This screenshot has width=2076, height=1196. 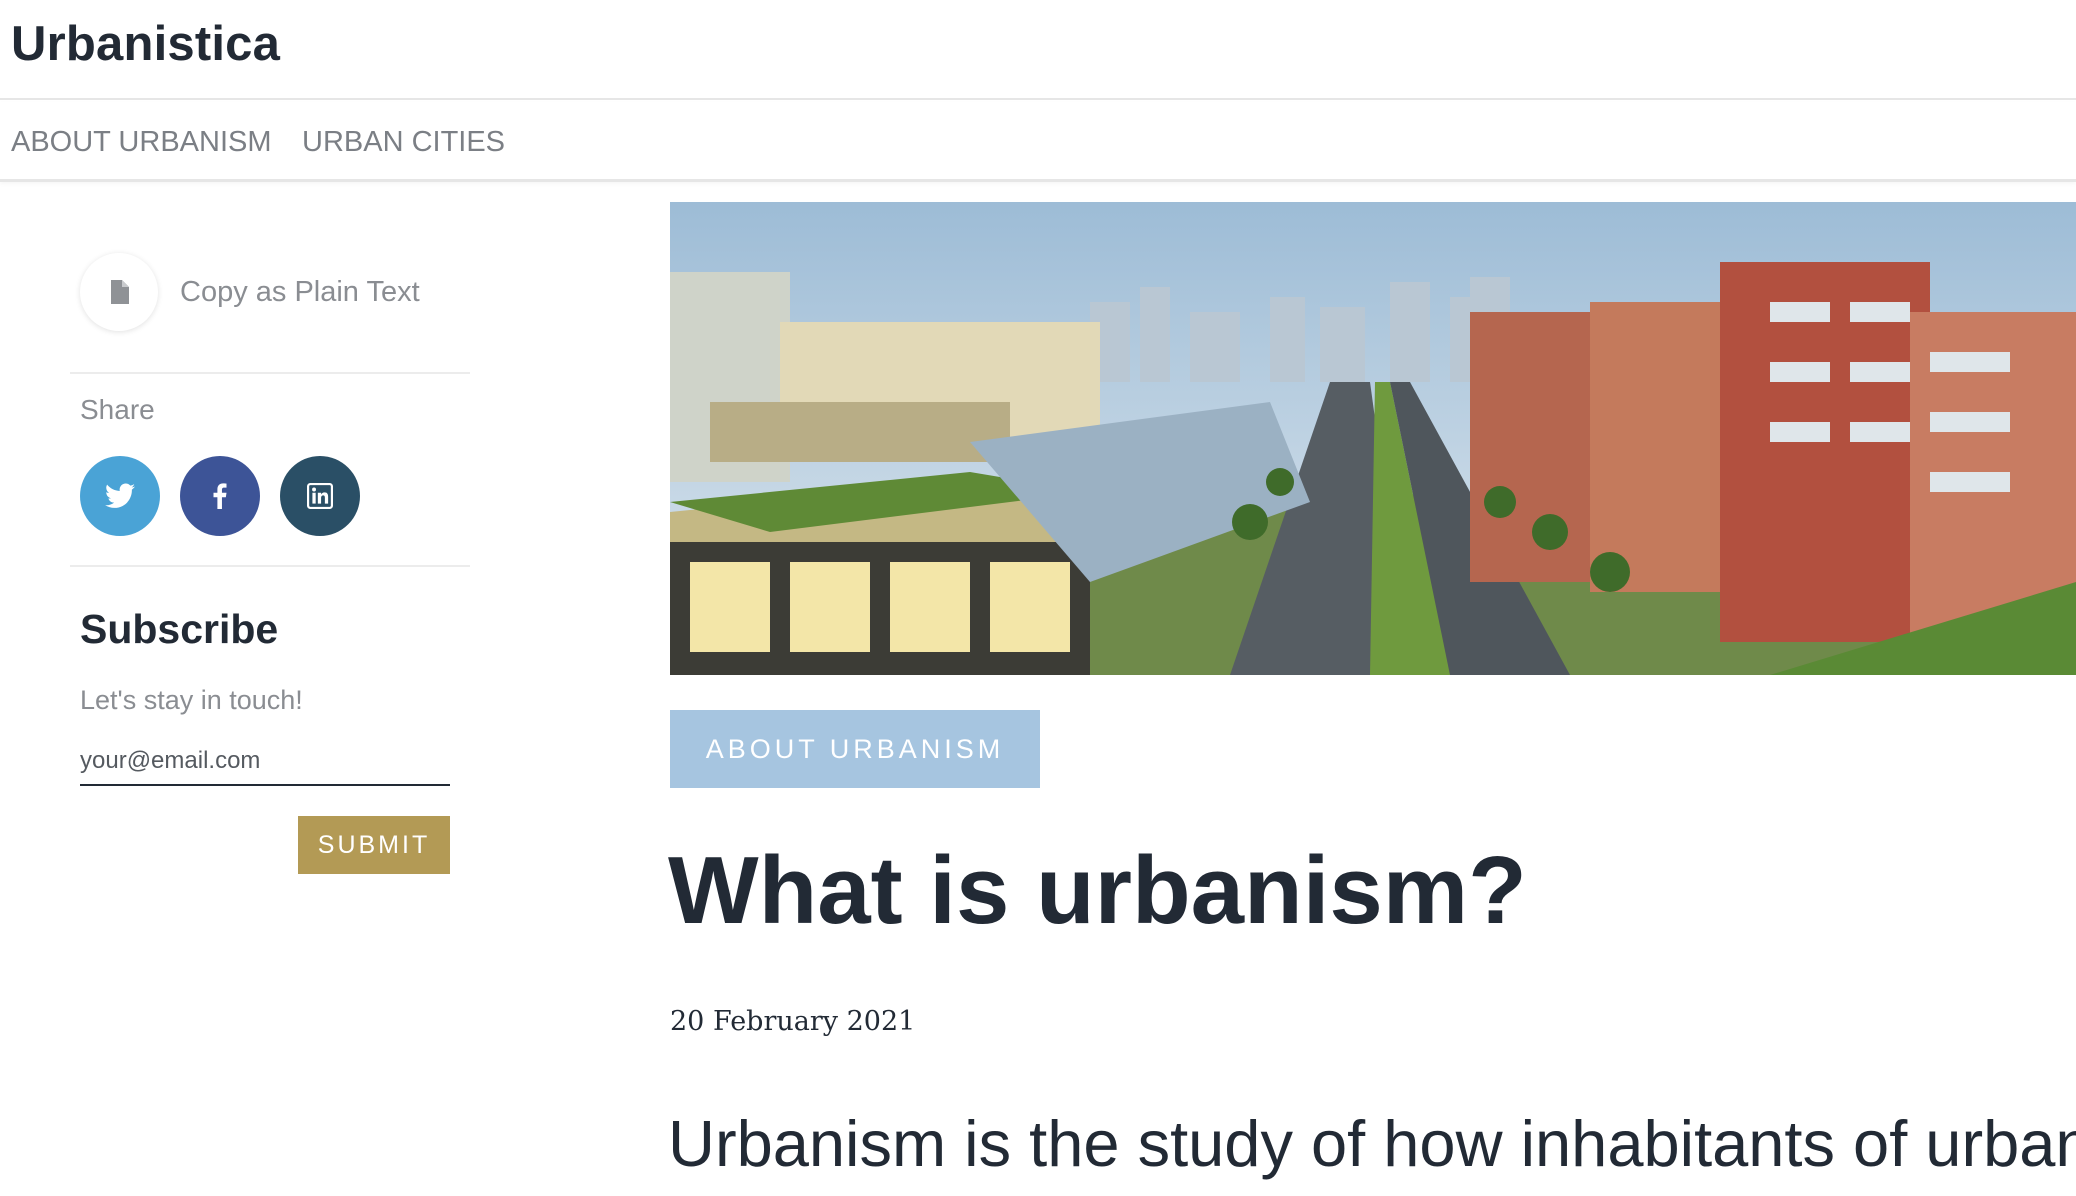 I want to click on email-field, so click(x=265, y=762).